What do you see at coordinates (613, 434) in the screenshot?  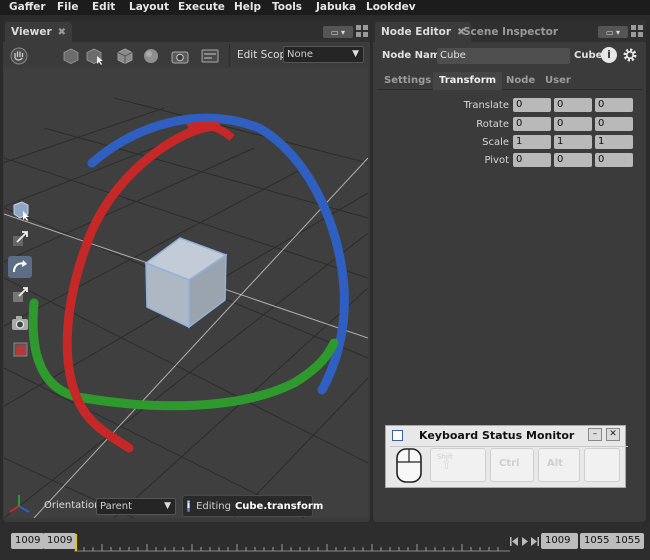 I see `close-button: ✕` at bounding box center [613, 434].